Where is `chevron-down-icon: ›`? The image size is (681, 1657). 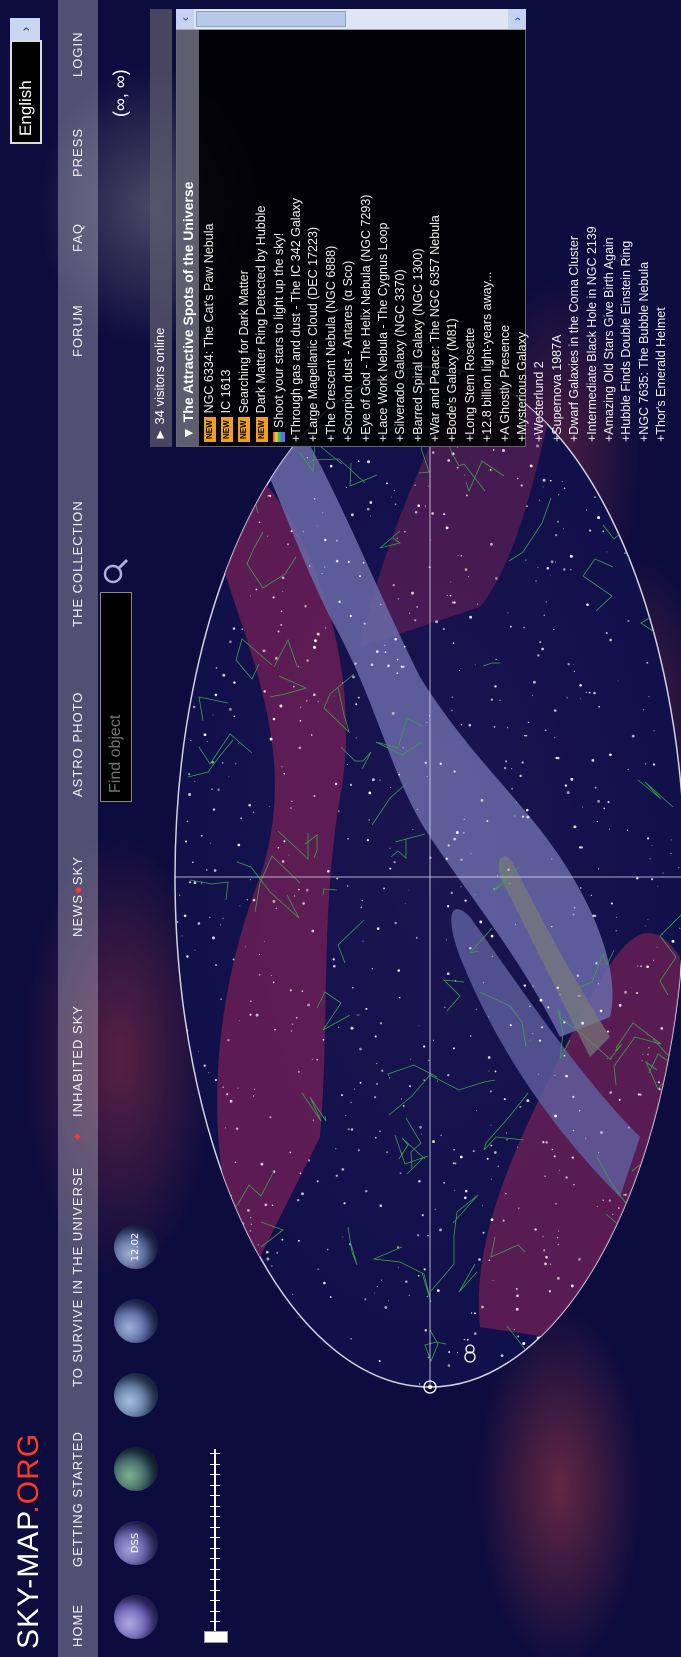
chevron-down-icon: › is located at coordinates (25, 29).